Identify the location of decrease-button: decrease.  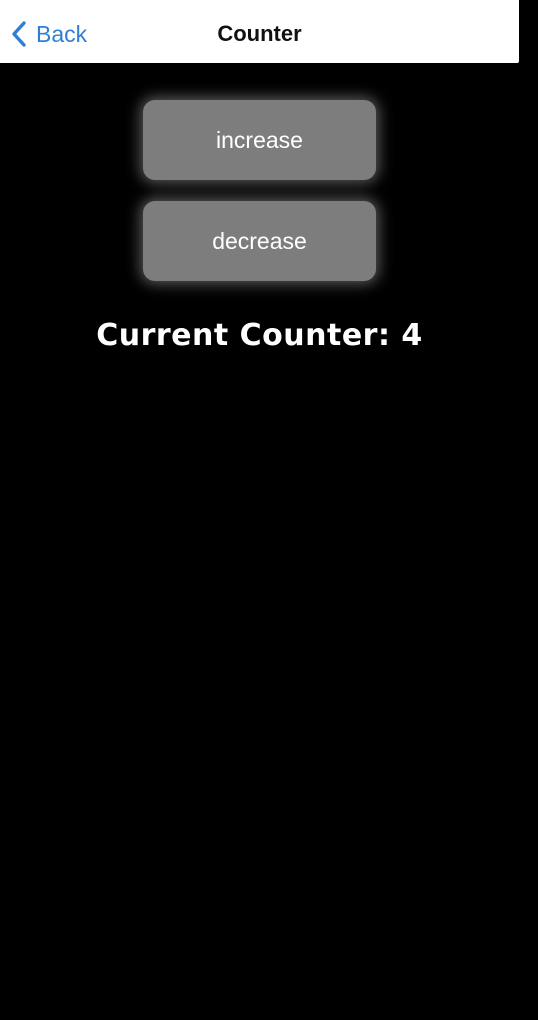
(259, 241).